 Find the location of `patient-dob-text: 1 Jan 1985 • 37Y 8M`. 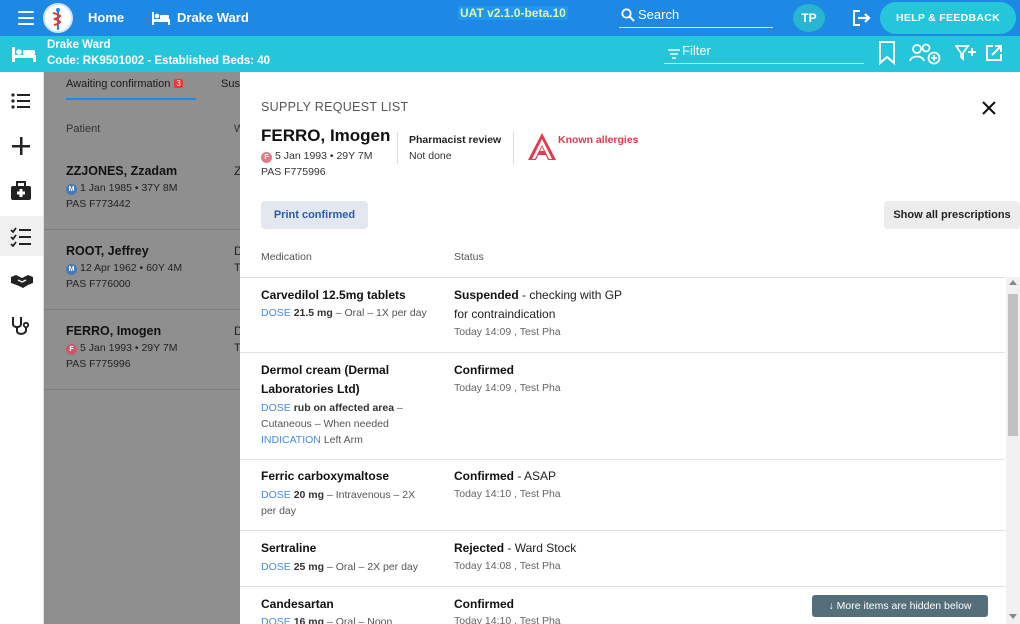

patient-dob-text: 1 Jan 1985 • 37Y 8M is located at coordinates (129, 188).